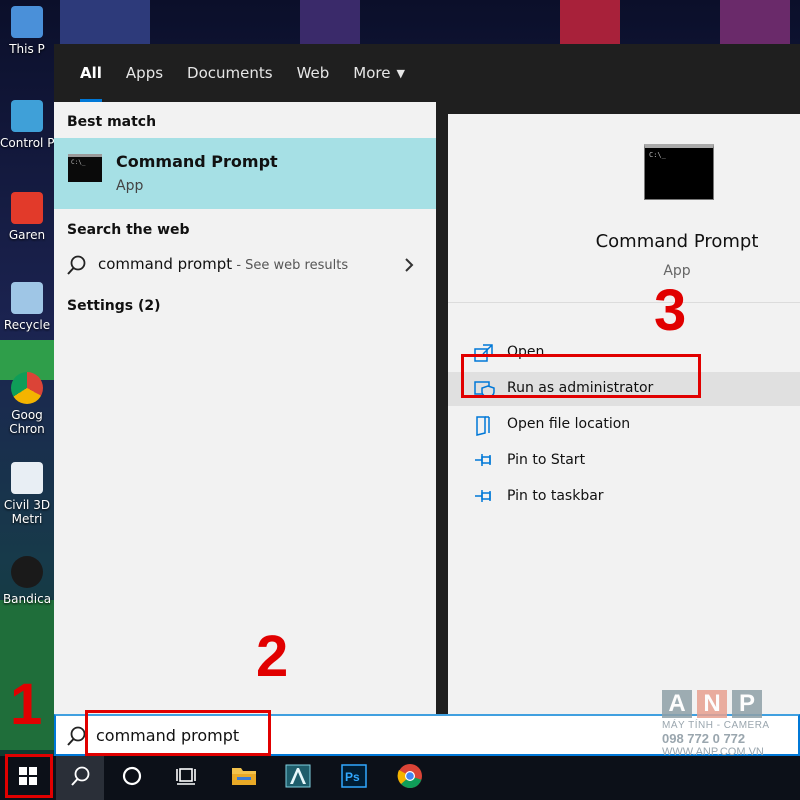 The height and width of the screenshot is (800, 800). What do you see at coordinates (713, 752) in the screenshot?
I see `watermark-website: WWW.ANP.COM.VN` at bounding box center [713, 752].